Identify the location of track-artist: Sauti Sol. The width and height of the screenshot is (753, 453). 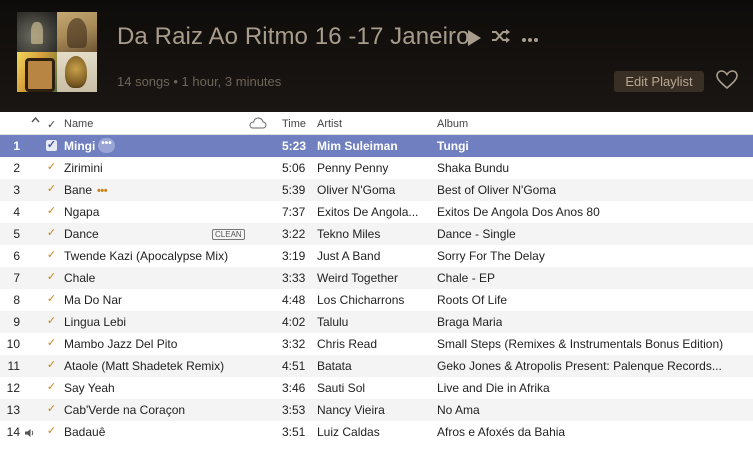
(341, 388).